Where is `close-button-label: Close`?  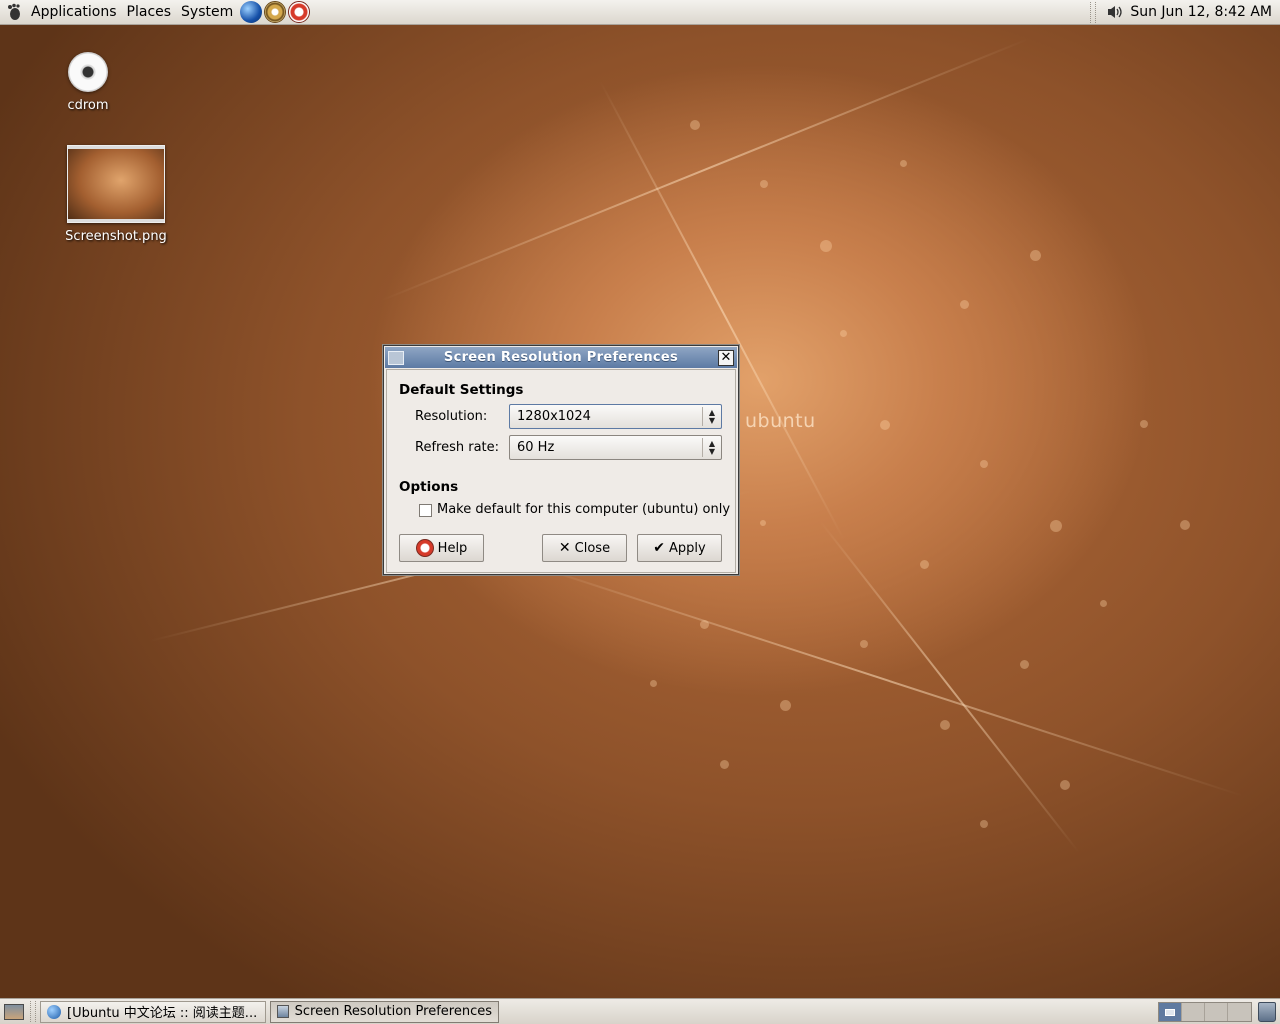 close-button-label: Close is located at coordinates (592, 548).